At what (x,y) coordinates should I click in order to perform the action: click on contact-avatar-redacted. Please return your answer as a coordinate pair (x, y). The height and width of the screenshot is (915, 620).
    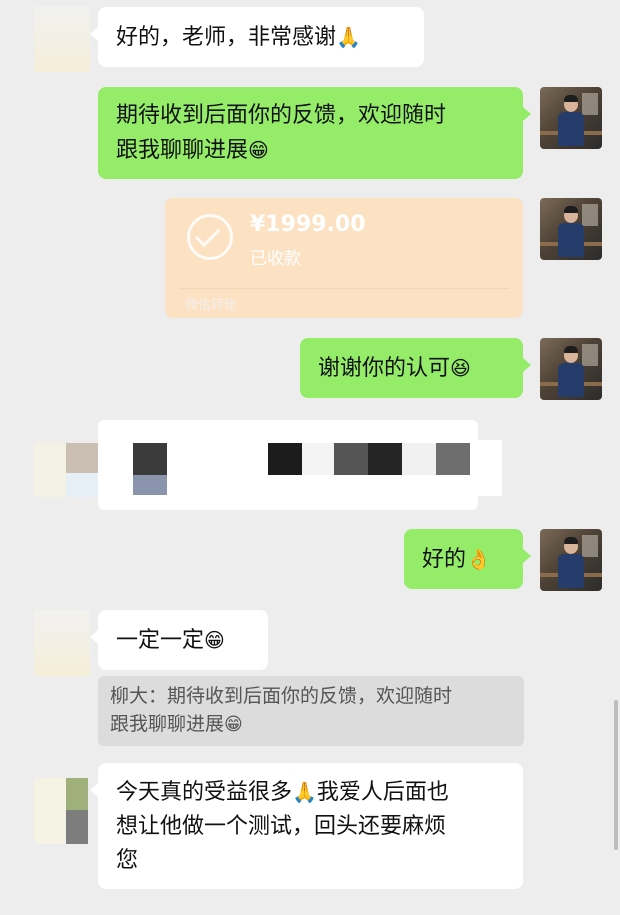
    Looking at the image, I should click on (50, 470).